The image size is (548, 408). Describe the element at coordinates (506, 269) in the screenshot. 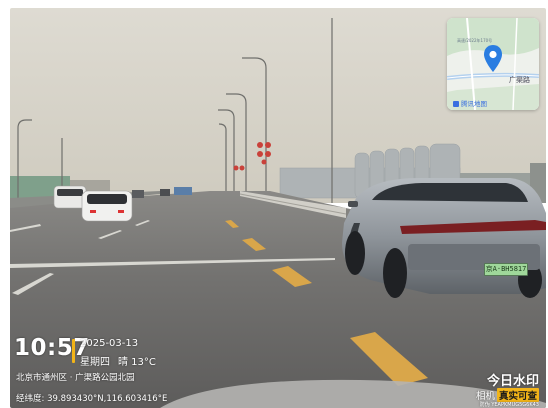

I see `license-plate: 京A·BH5817` at that location.